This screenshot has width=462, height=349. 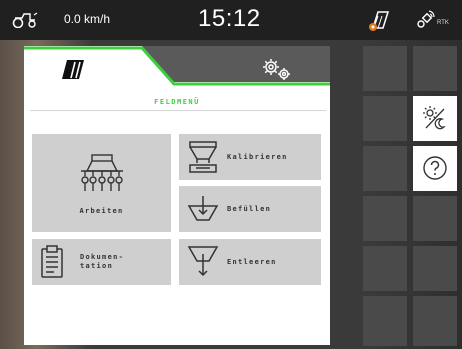 What do you see at coordinates (203, 261) in the screenshot?
I see `empty-hopper-icon` at bounding box center [203, 261].